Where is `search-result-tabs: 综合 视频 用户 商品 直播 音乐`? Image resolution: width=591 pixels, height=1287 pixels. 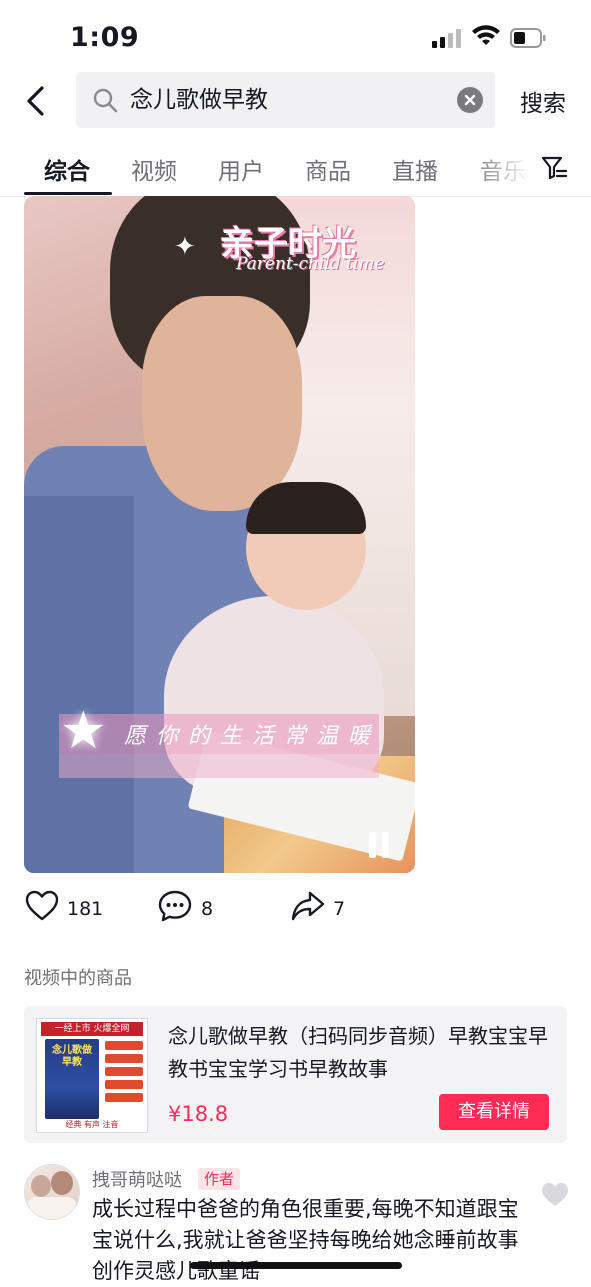
search-result-tabs: 综合 视频 用户 商品 直播 音乐 is located at coordinates (295, 168).